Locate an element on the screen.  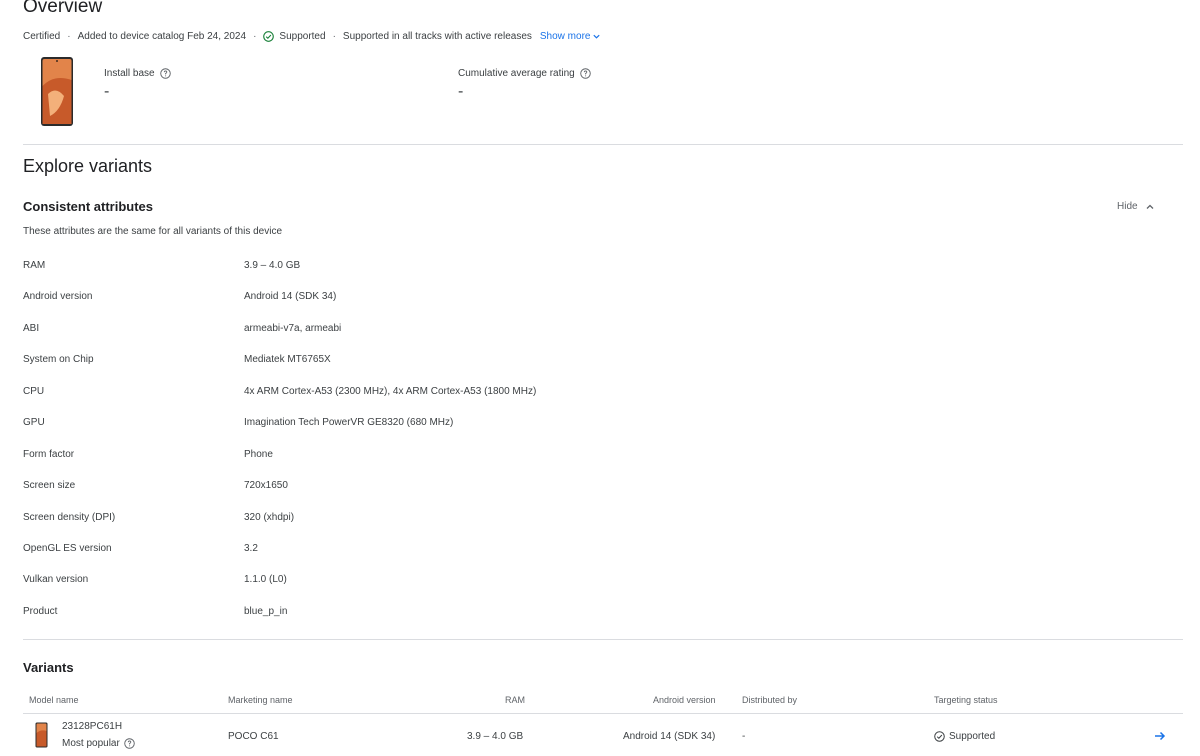
show-more-link: Show more is located at coordinates (571, 36).